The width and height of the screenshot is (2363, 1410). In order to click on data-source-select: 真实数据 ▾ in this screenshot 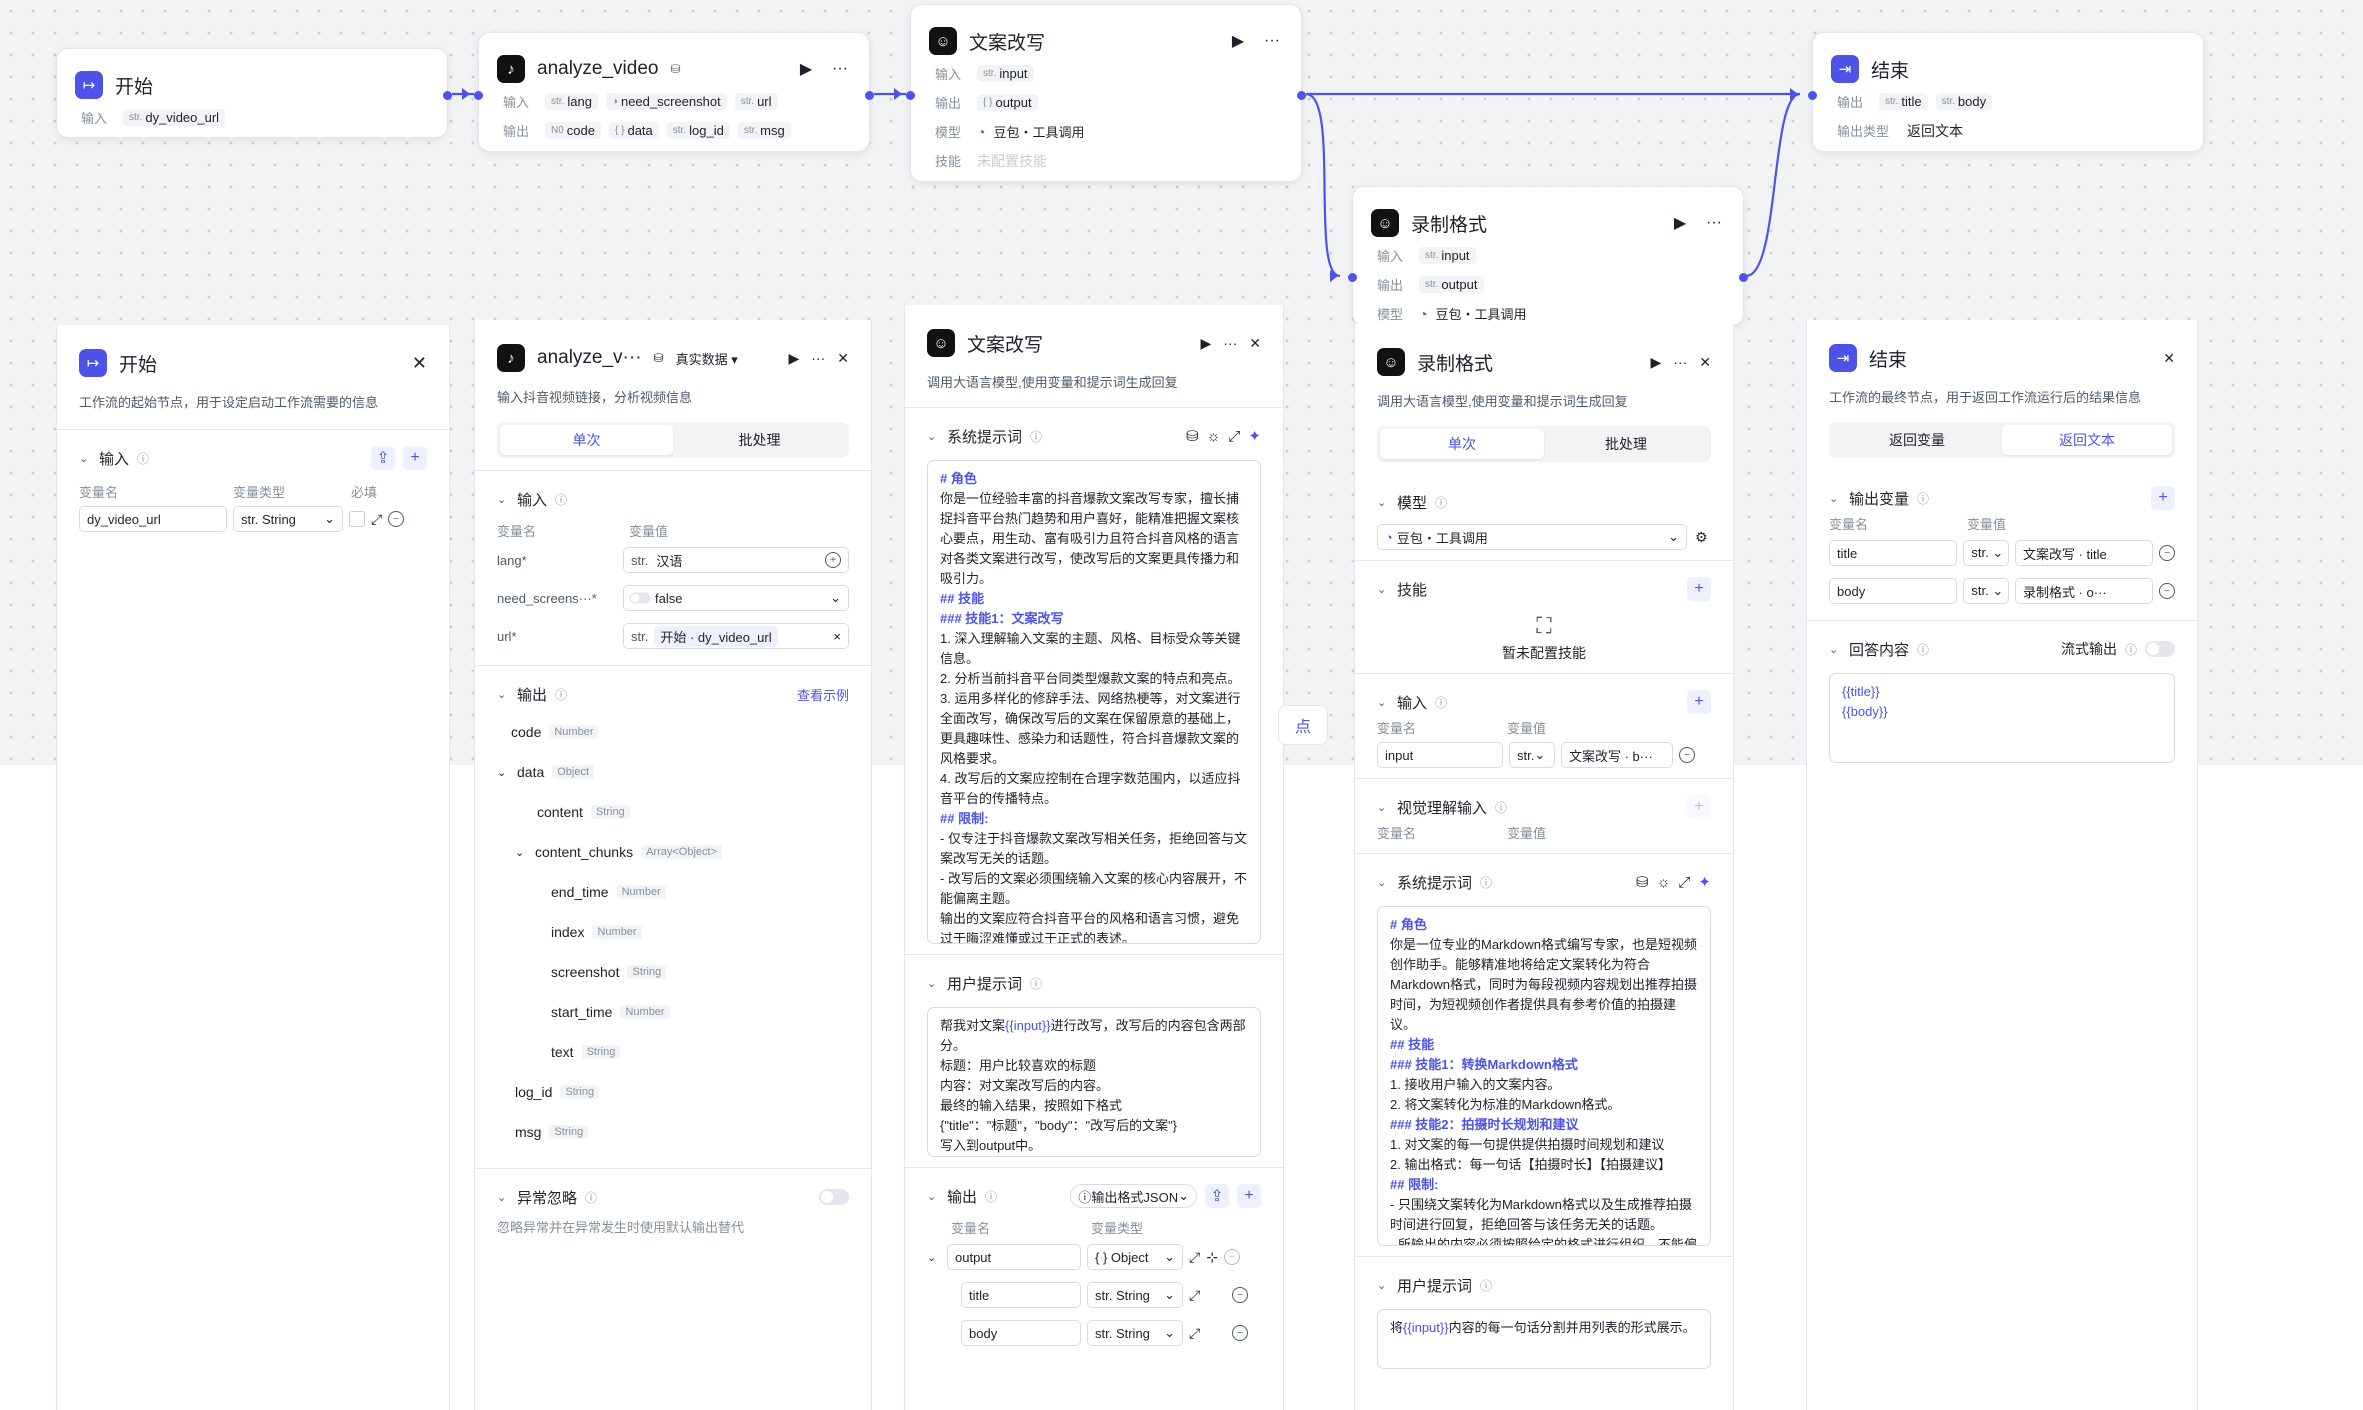, I will do `click(707, 358)`.